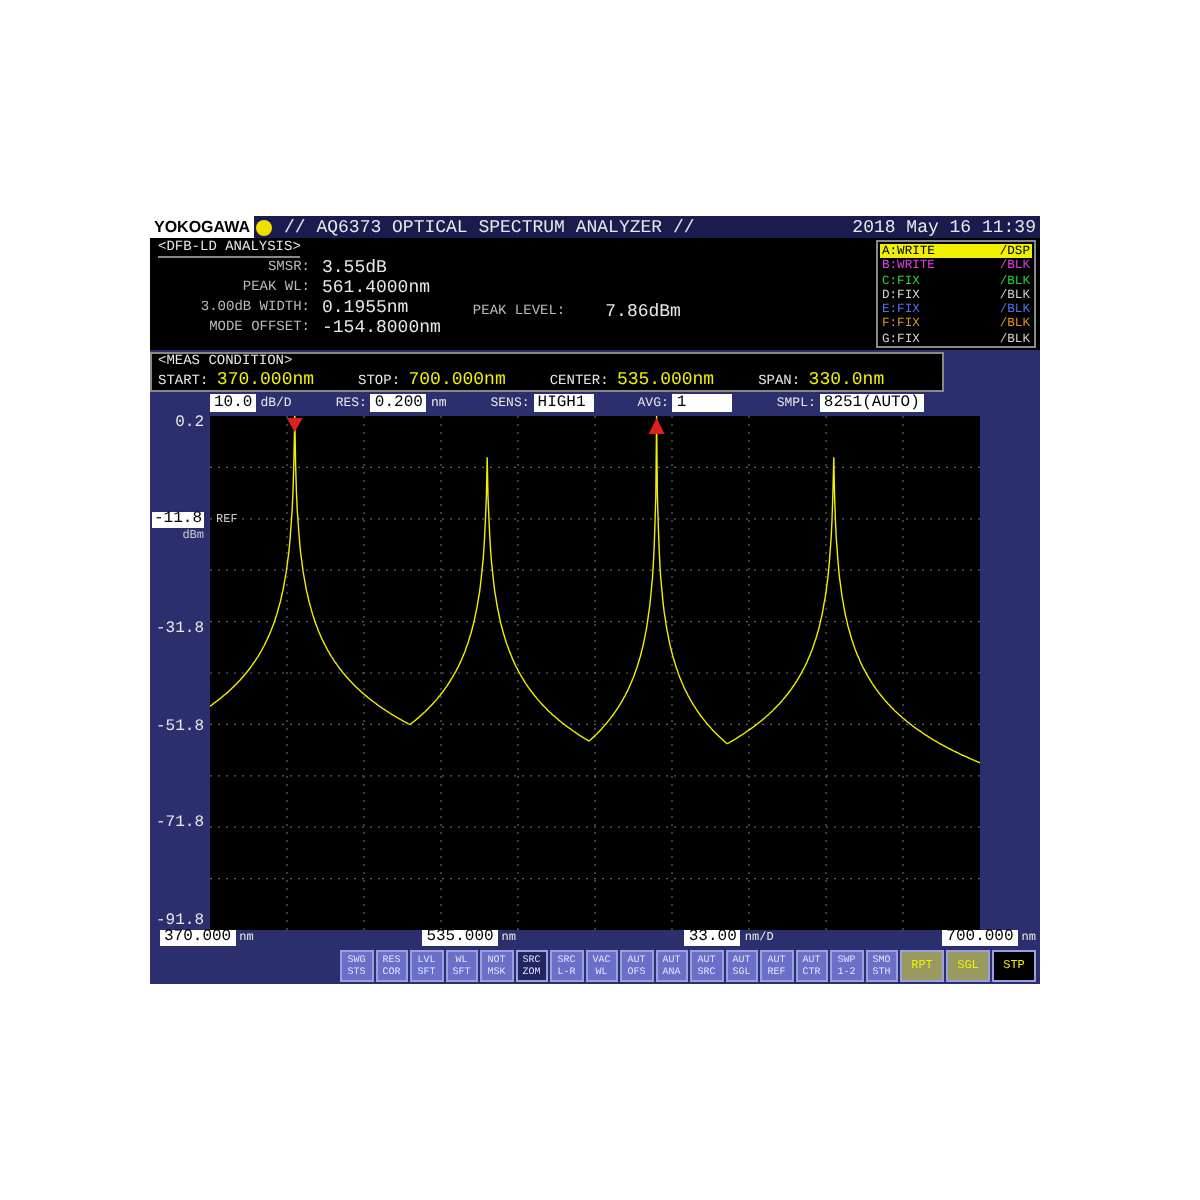  What do you see at coordinates (179, 630) in the screenshot?
I see `axis-tick-label: -31.8` at bounding box center [179, 630].